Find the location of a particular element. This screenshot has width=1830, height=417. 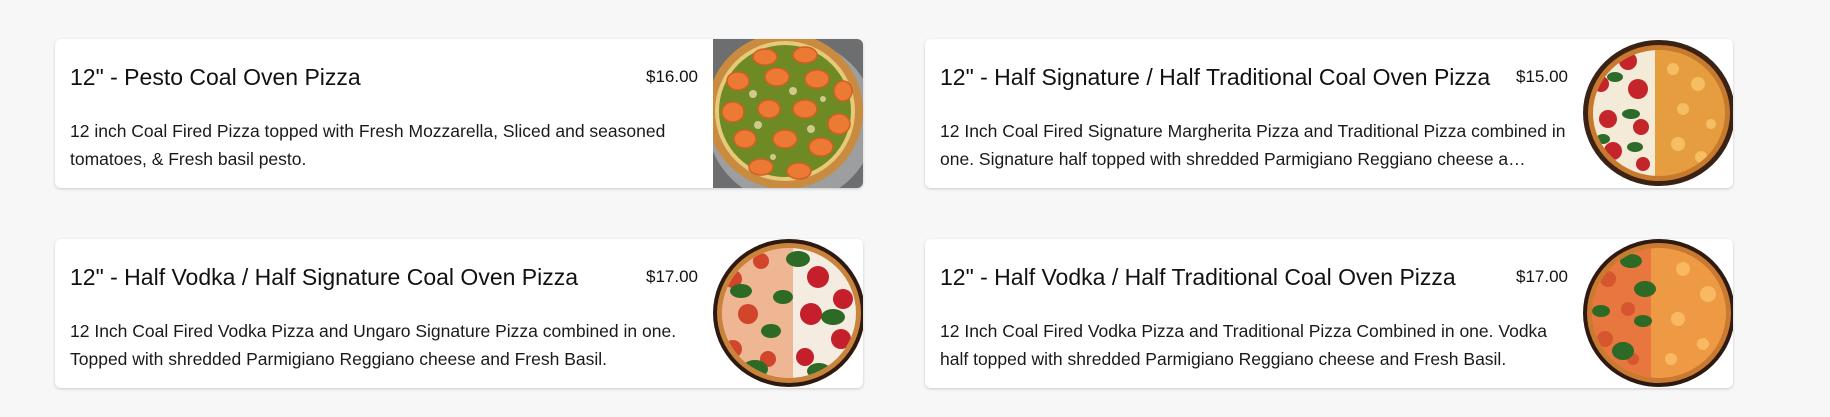

half-signature-half-traditional-pizza-image is located at coordinates (1658, 113).